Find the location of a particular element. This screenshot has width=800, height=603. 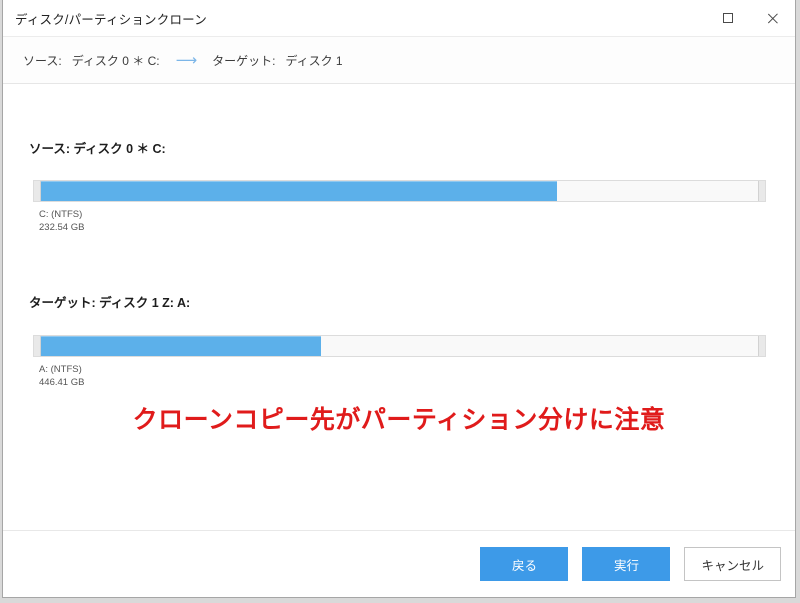

breadcrumb-source-label: ソース: is located at coordinates (42, 60).